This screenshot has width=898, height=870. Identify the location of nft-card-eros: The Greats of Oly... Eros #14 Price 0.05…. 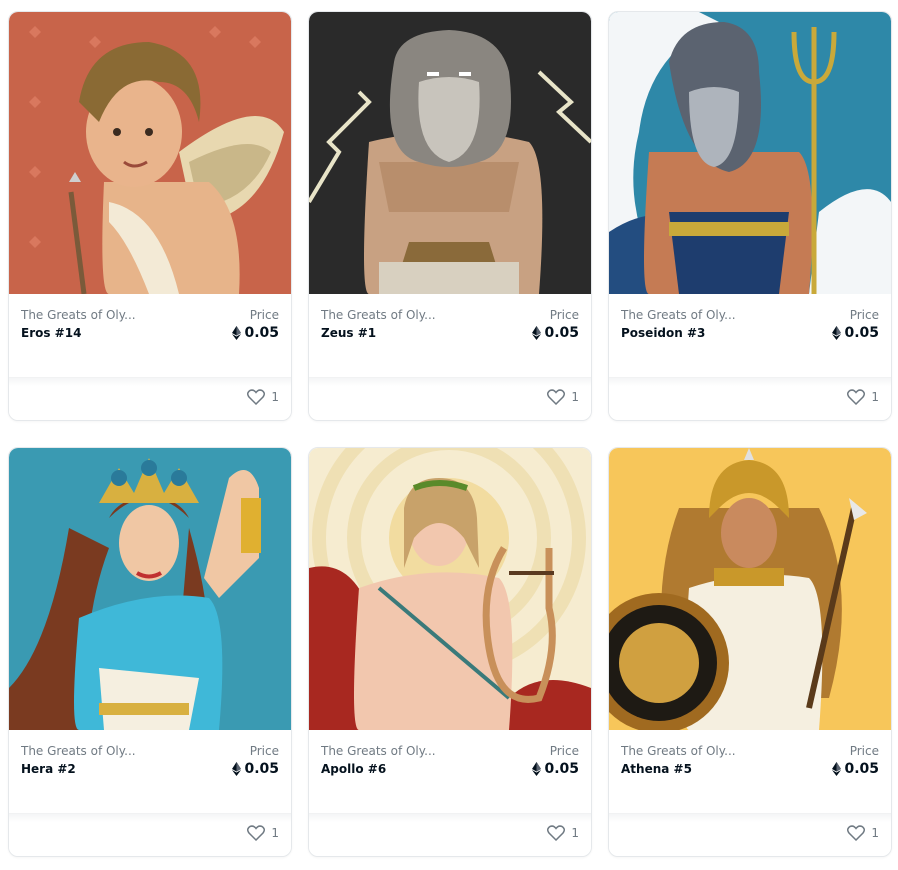
(150, 216).